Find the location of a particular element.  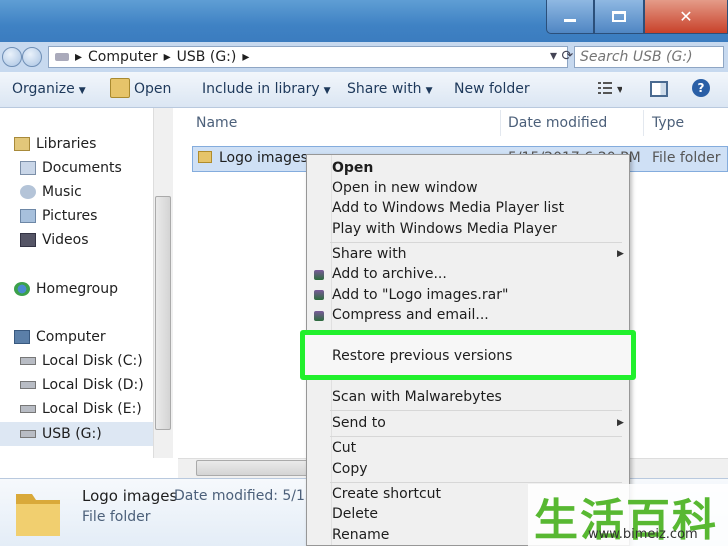

organize-label: Organize is located at coordinates (43, 89).